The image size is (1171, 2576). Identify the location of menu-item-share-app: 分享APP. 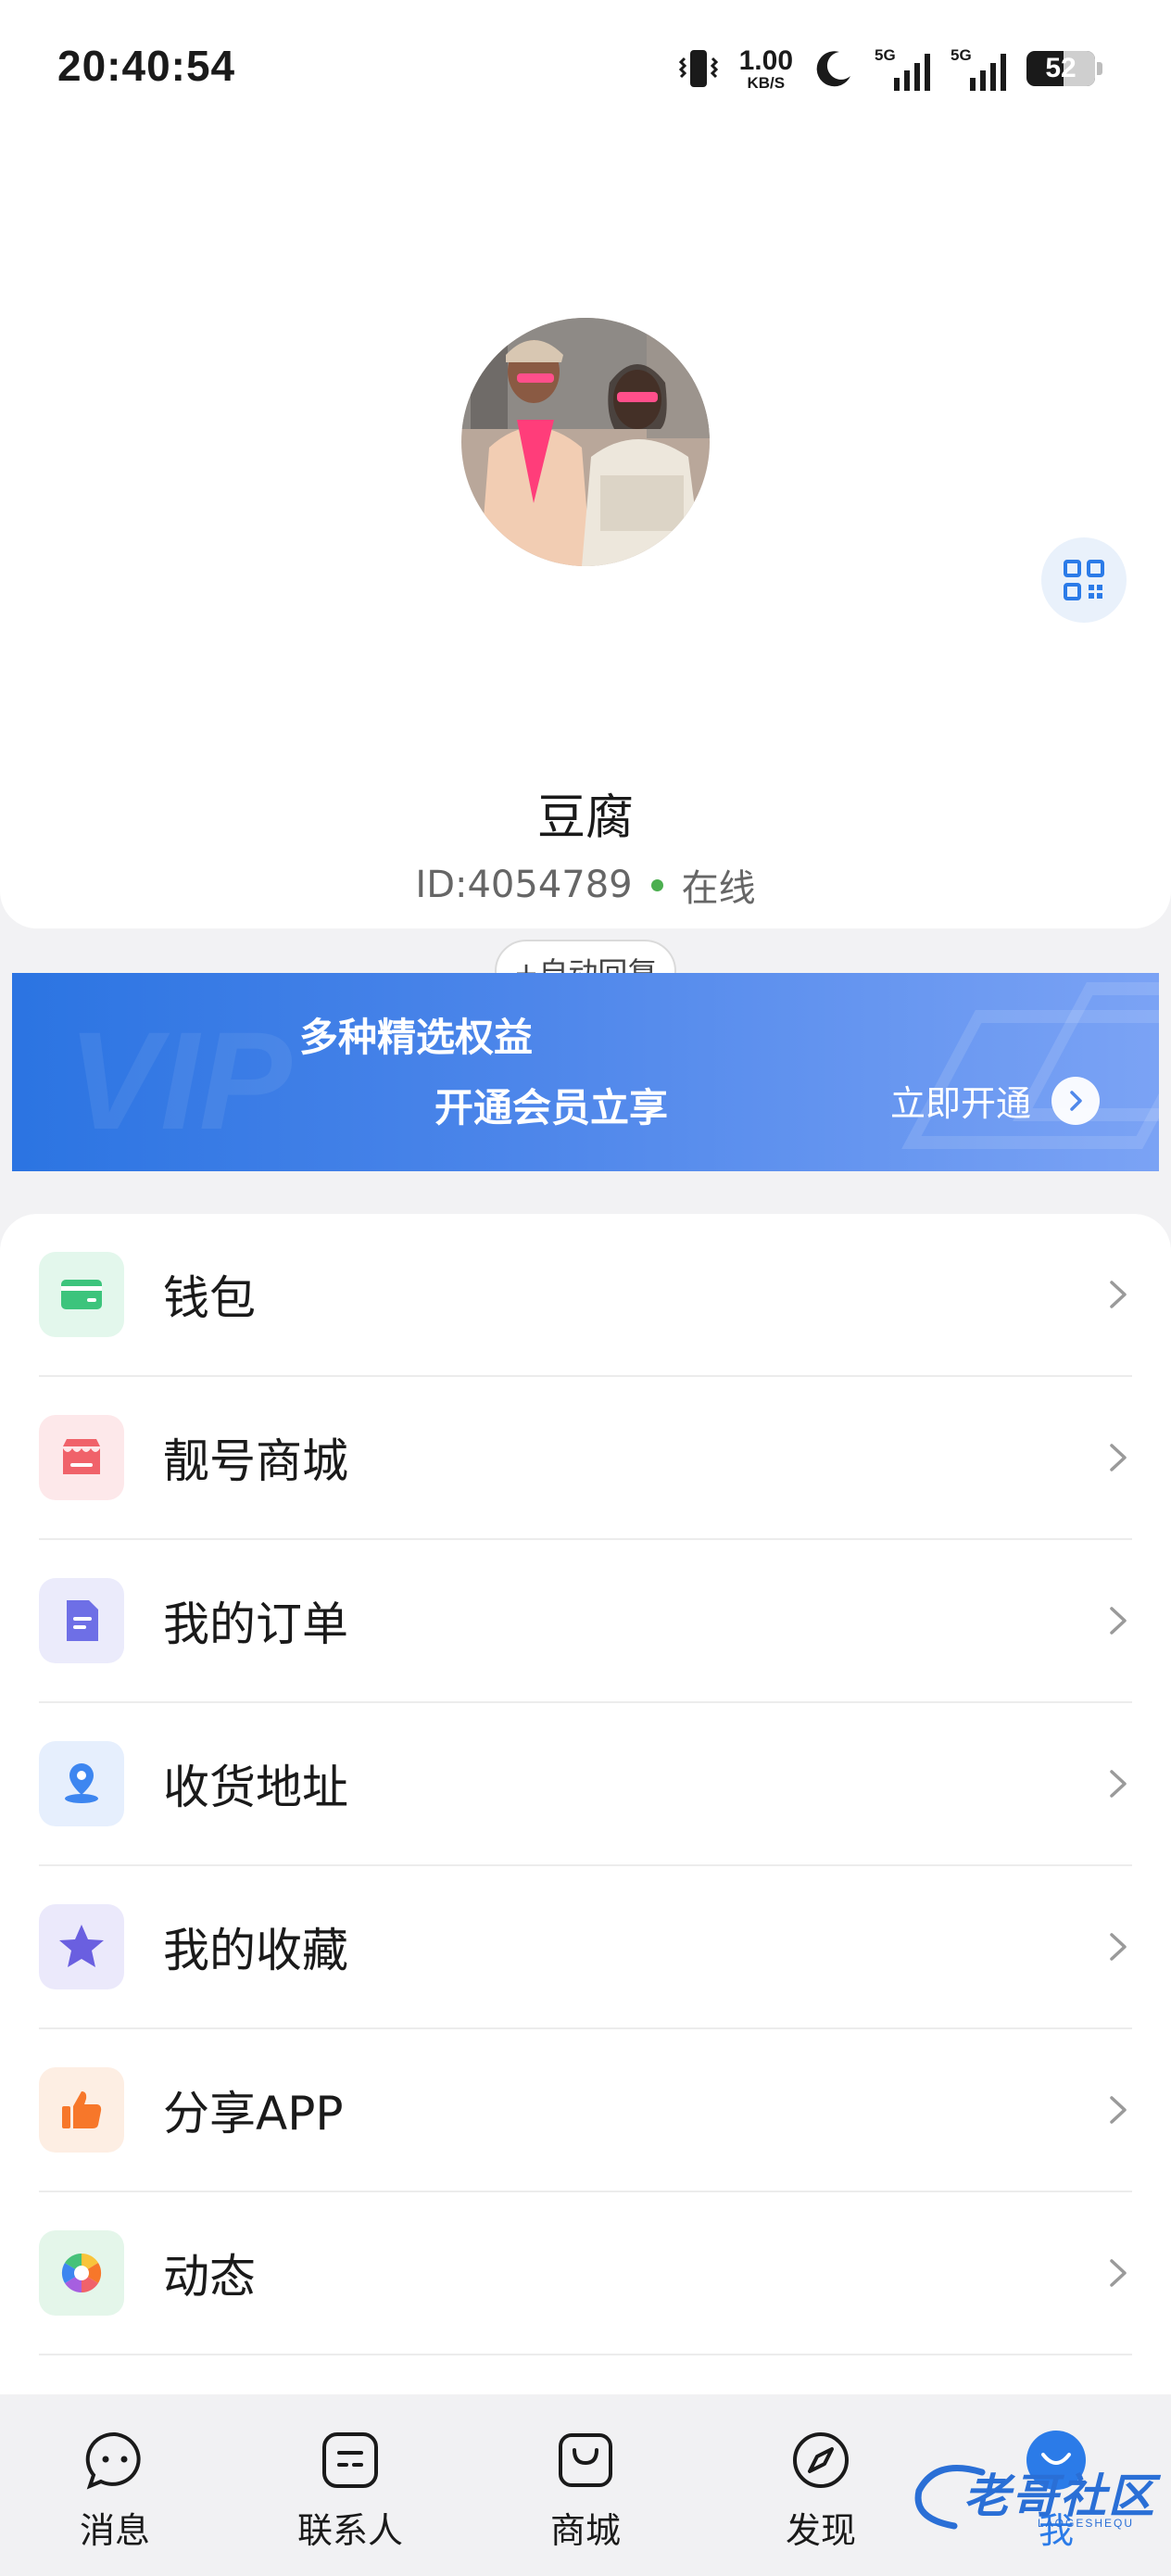
(585, 2110).